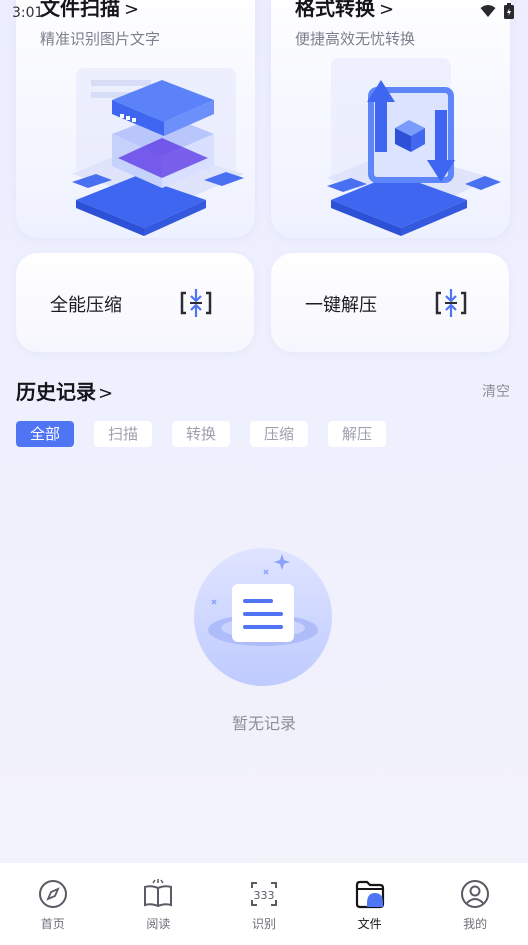 This screenshot has height=945, width=528. I want to click on recognize-icon: 333, so click(263, 894).